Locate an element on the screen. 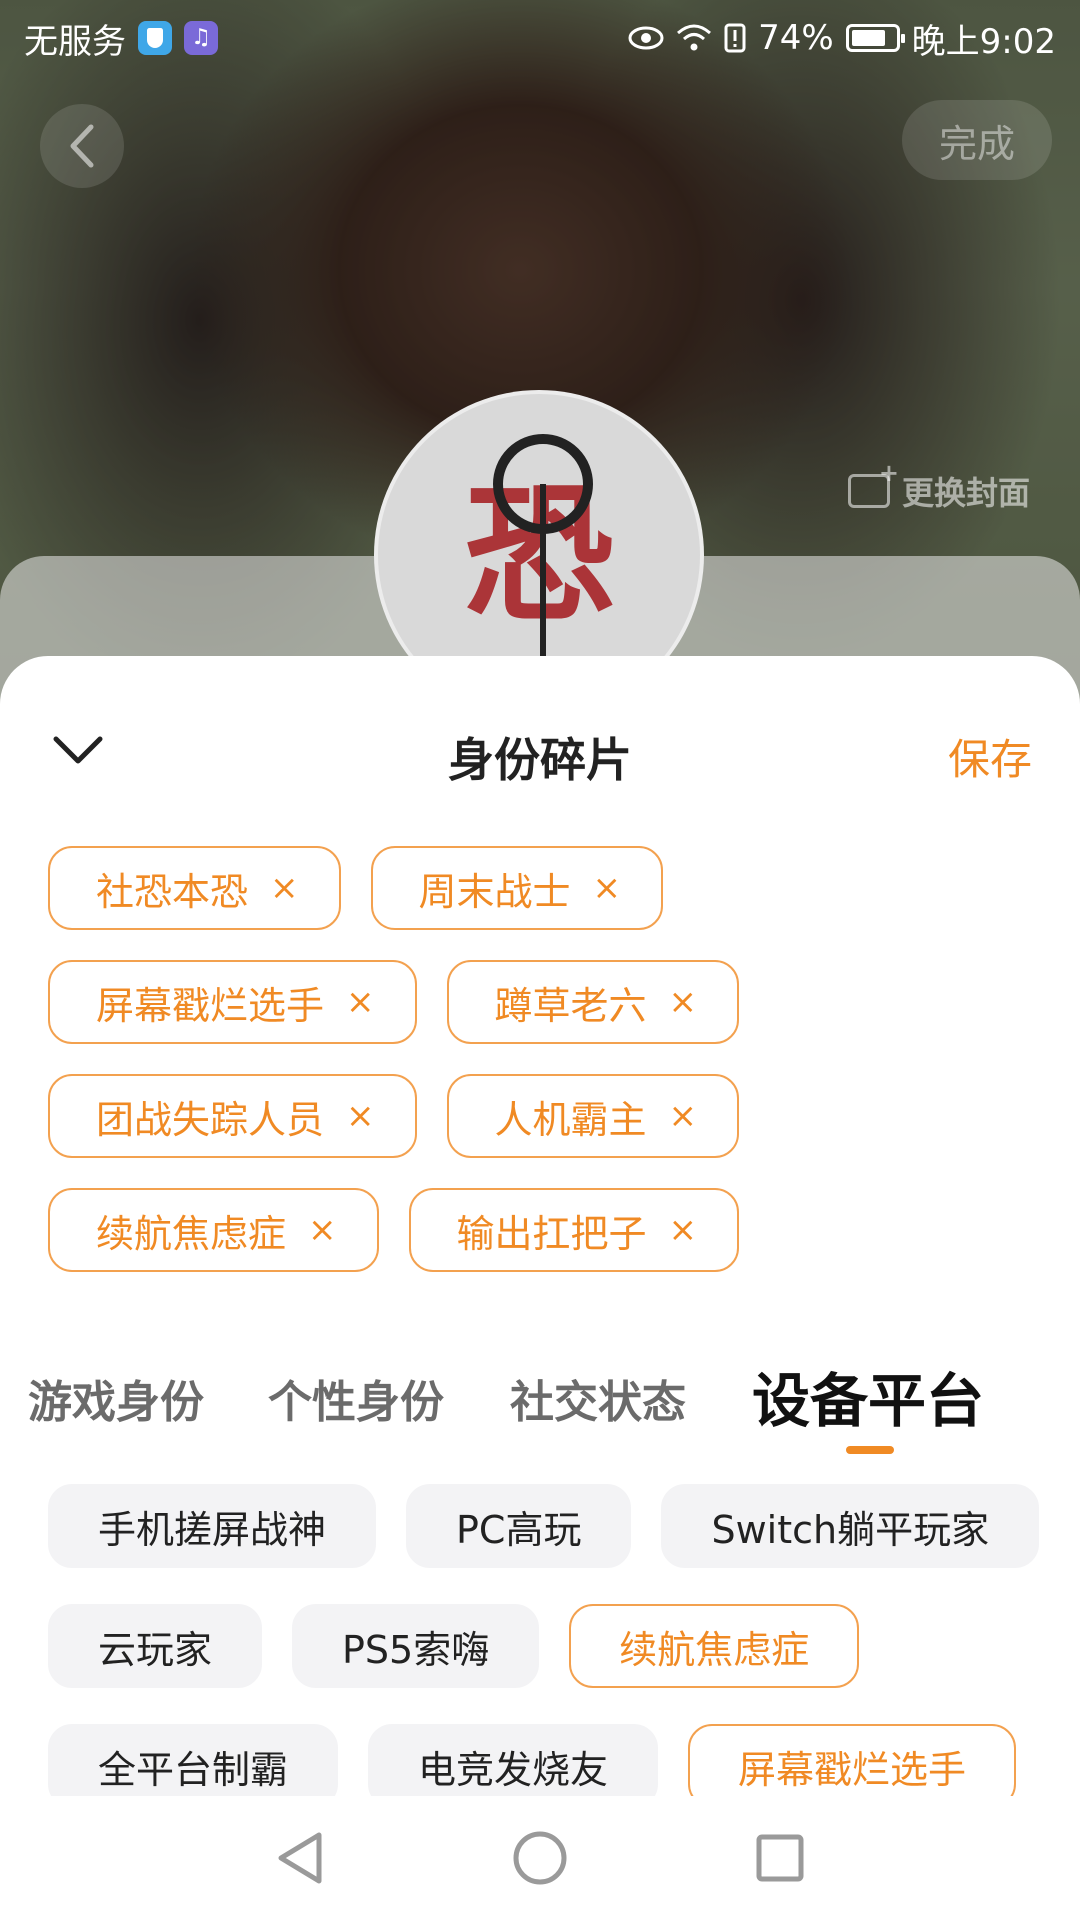 The height and width of the screenshot is (1920, 1080). option-tag-selected: 续航焦虑症 is located at coordinates (714, 1646).